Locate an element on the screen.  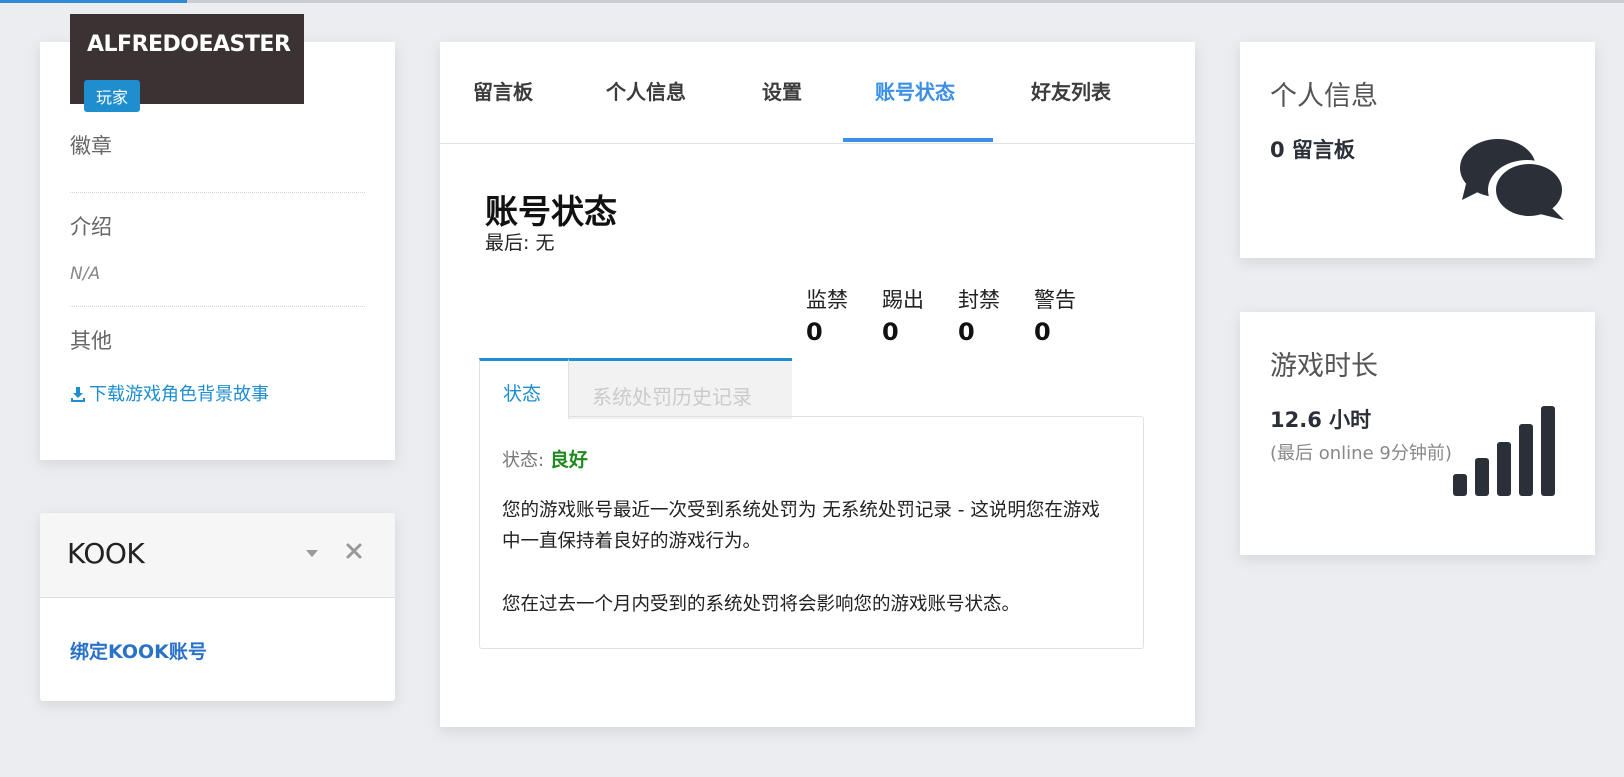
username: ALFREDOEASTER is located at coordinates (189, 44).